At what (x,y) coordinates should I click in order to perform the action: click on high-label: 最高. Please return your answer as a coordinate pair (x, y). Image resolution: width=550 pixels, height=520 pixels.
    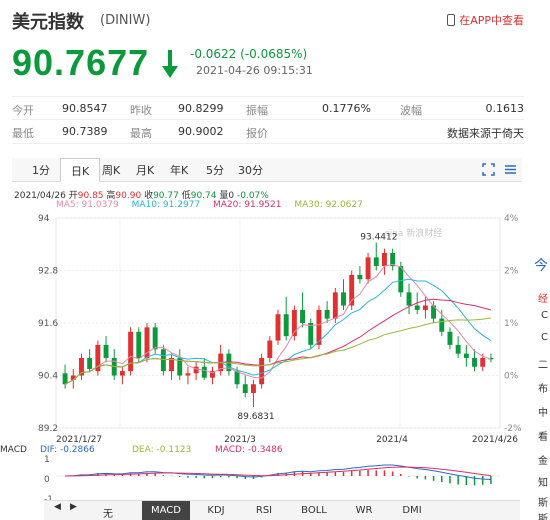
    Looking at the image, I should click on (141, 133).